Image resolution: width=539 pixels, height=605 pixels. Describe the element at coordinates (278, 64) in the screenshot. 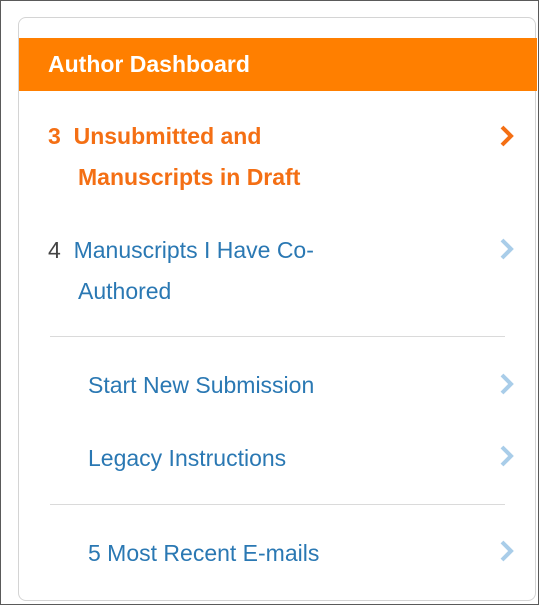

I see `dashboard-header: Author Dashboard` at that location.